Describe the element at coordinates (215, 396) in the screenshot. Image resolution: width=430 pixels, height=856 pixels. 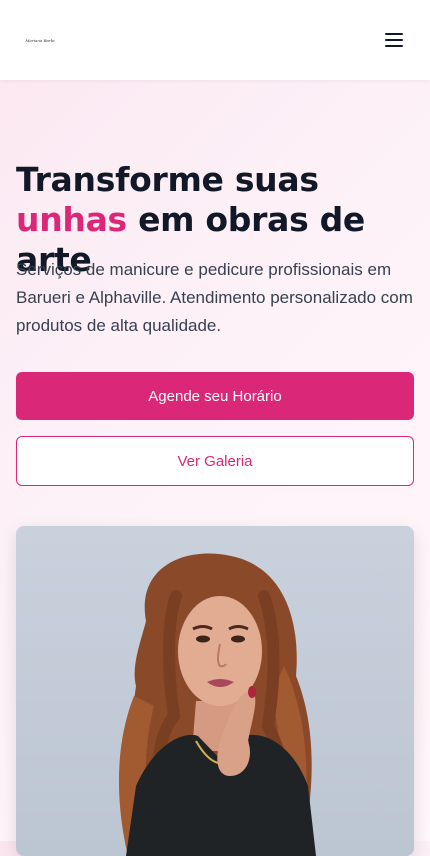
I see `book-appointment-button: Agende seu Horário` at that location.